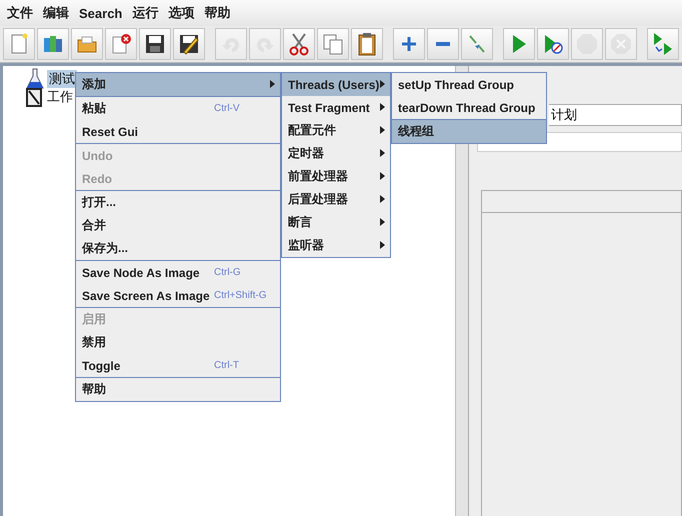  What do you see at coordinates (469, 107) in the screenshot?
I see `menu-item: tearDown Thread Group` at bounding box center [469, 107].